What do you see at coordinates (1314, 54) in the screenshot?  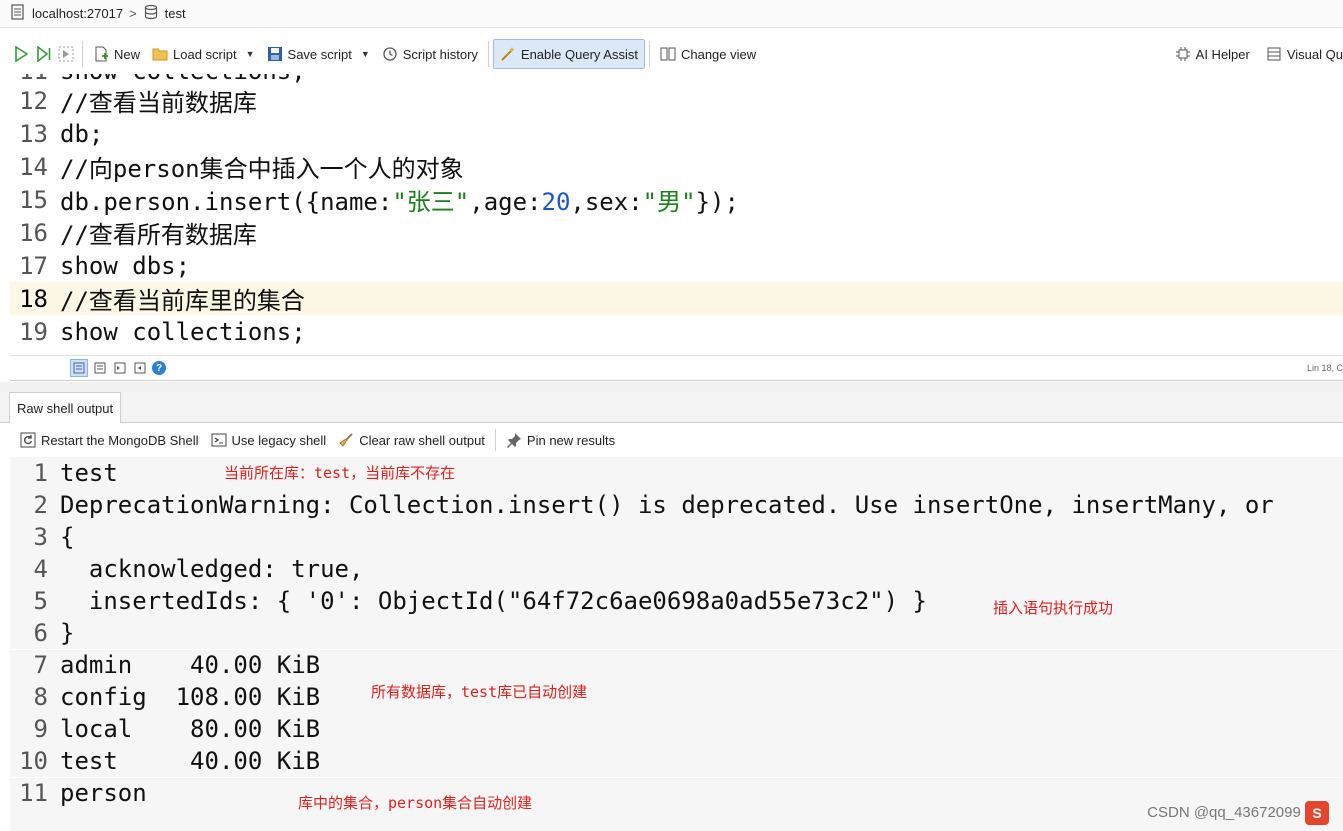 I see `visual-query-label: Visual Qu` at bounding box center [1314, 54].